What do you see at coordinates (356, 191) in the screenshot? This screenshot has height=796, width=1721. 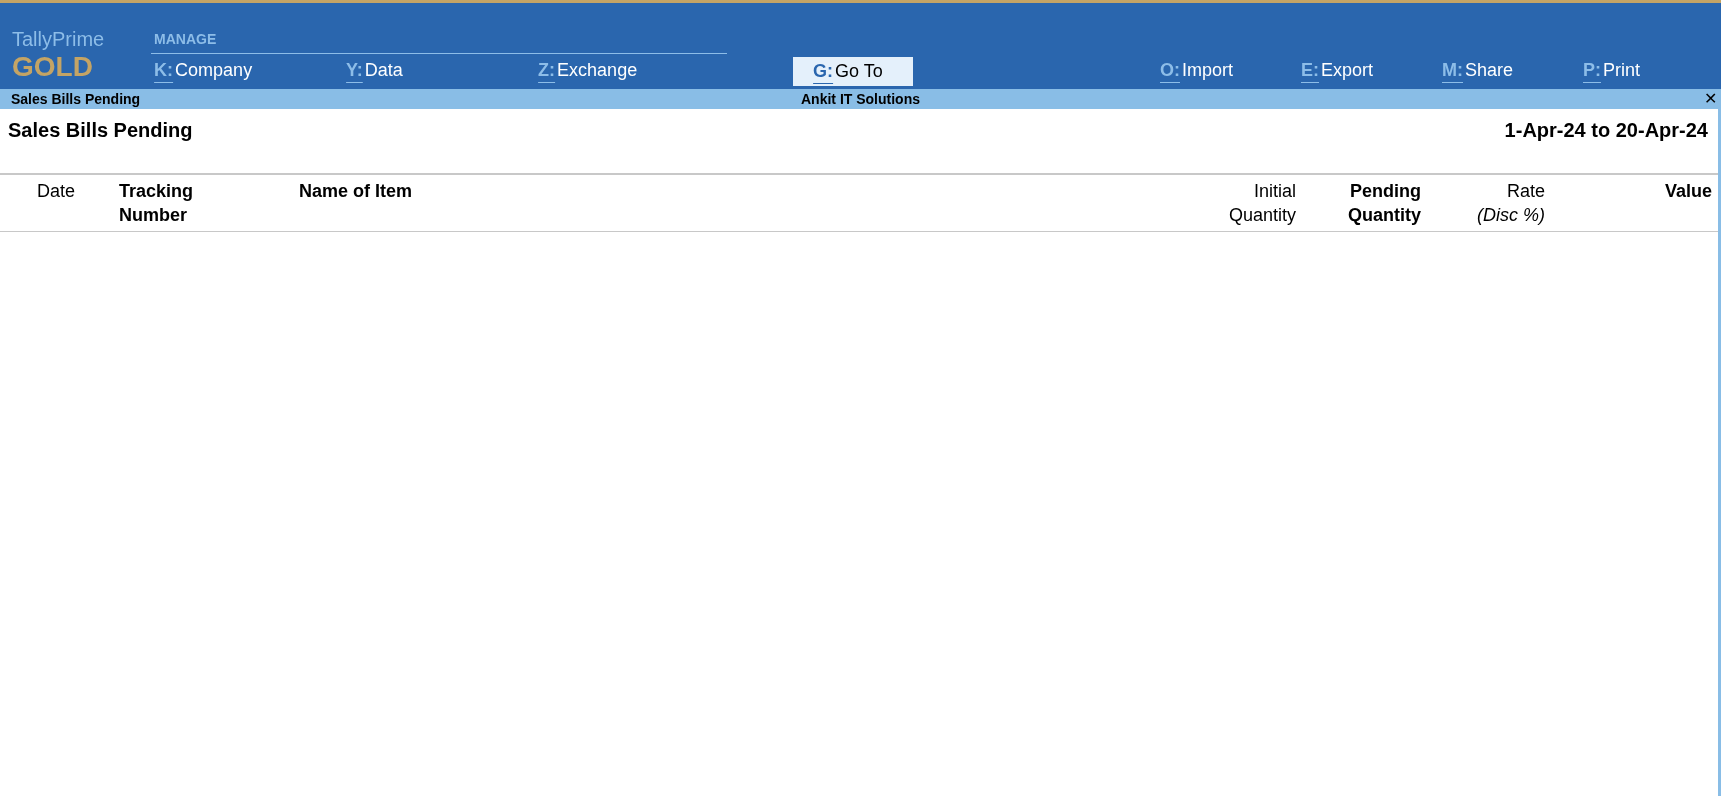 I see `column-header: Name of Item` at bounding box center [356, 191].